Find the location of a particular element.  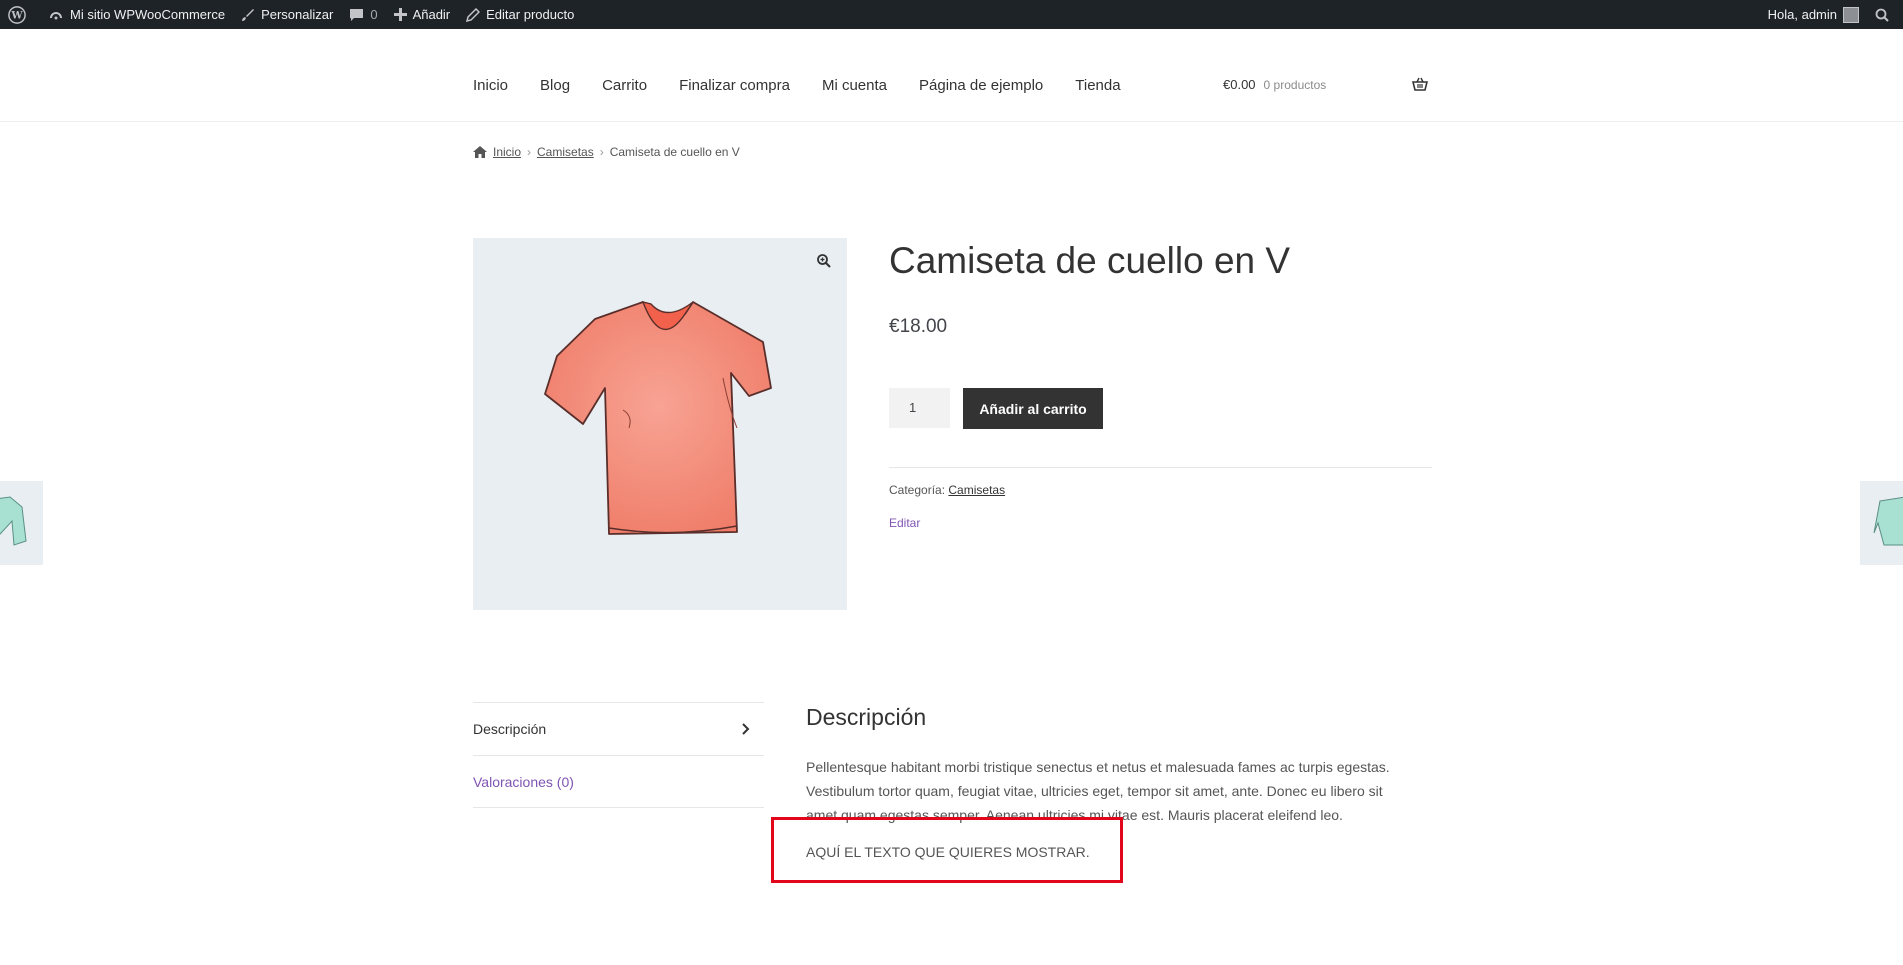

description-heading: Descripción is located at coordinates (866, 717).